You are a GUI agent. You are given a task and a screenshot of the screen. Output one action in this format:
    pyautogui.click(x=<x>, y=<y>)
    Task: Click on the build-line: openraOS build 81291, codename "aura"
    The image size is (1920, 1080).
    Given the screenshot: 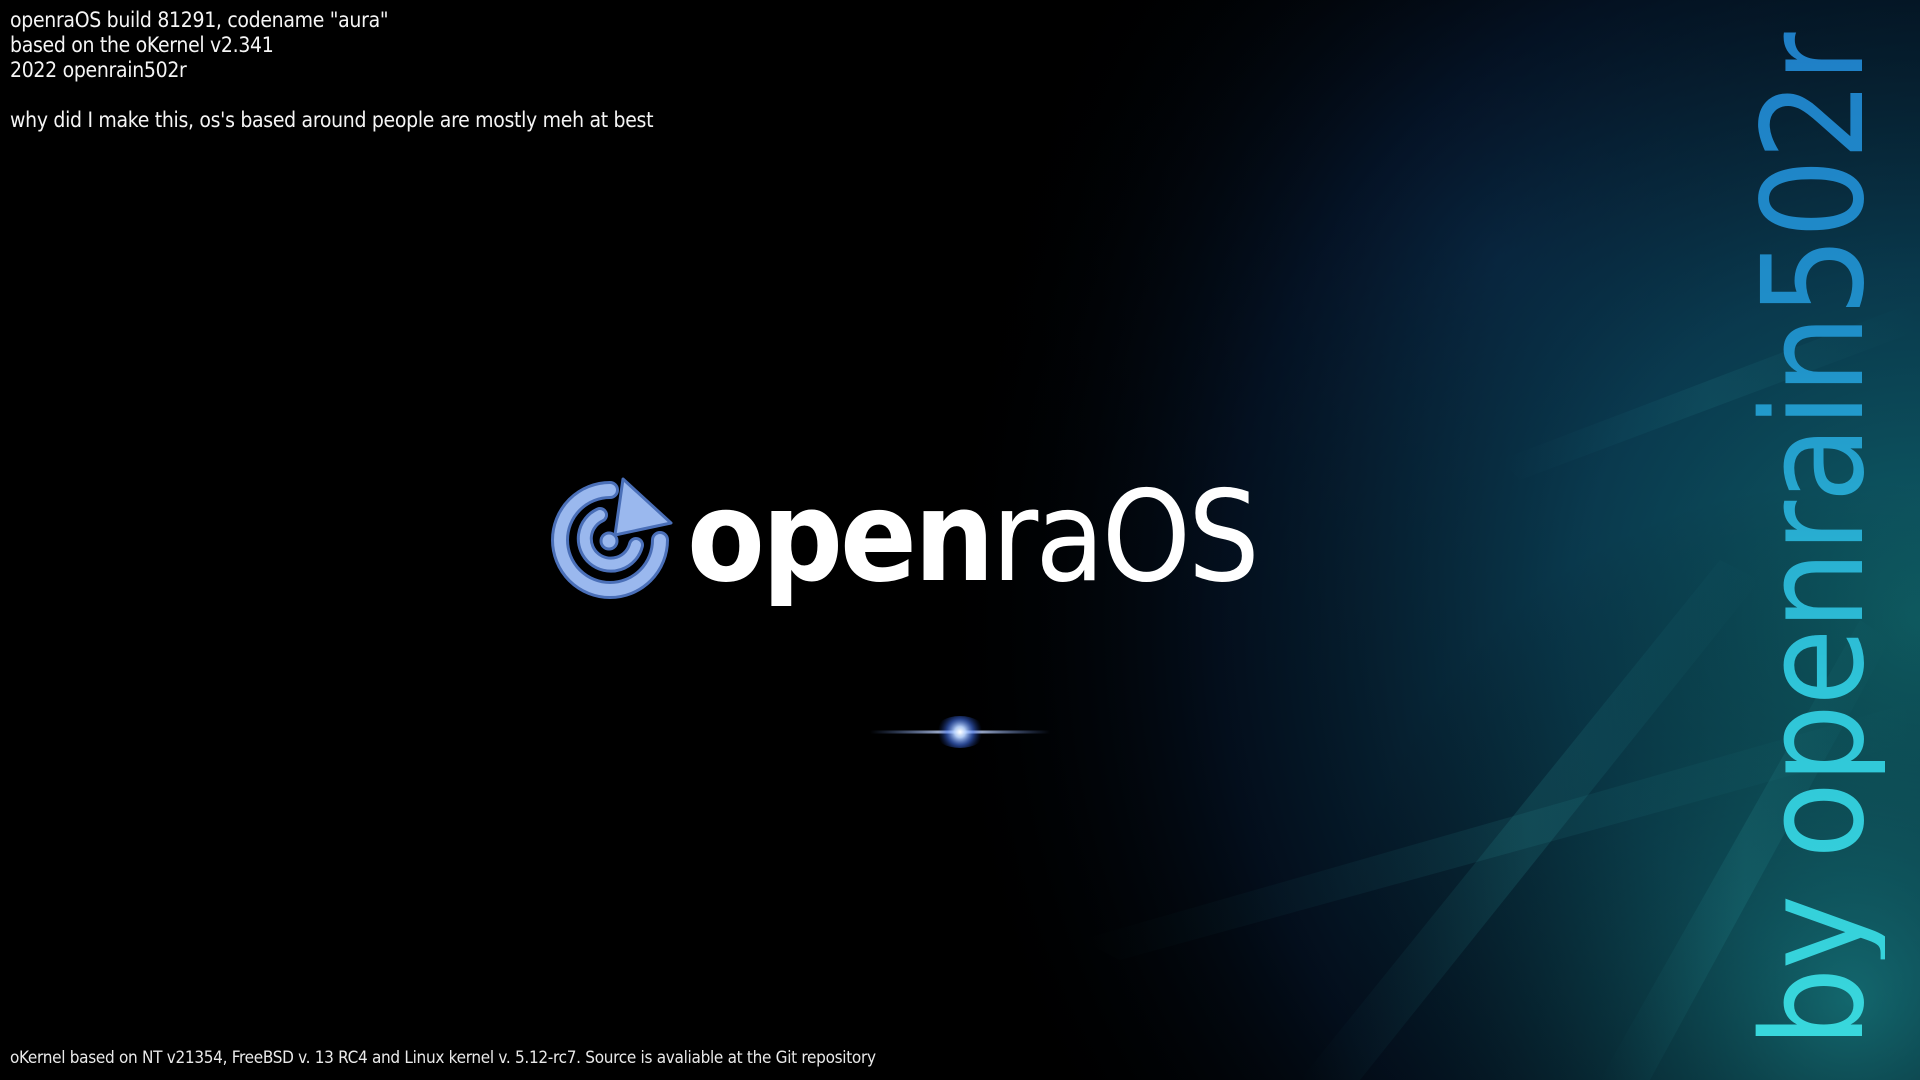 What is the action you would take?
    pyautogui.click(x=199, y=20)
    